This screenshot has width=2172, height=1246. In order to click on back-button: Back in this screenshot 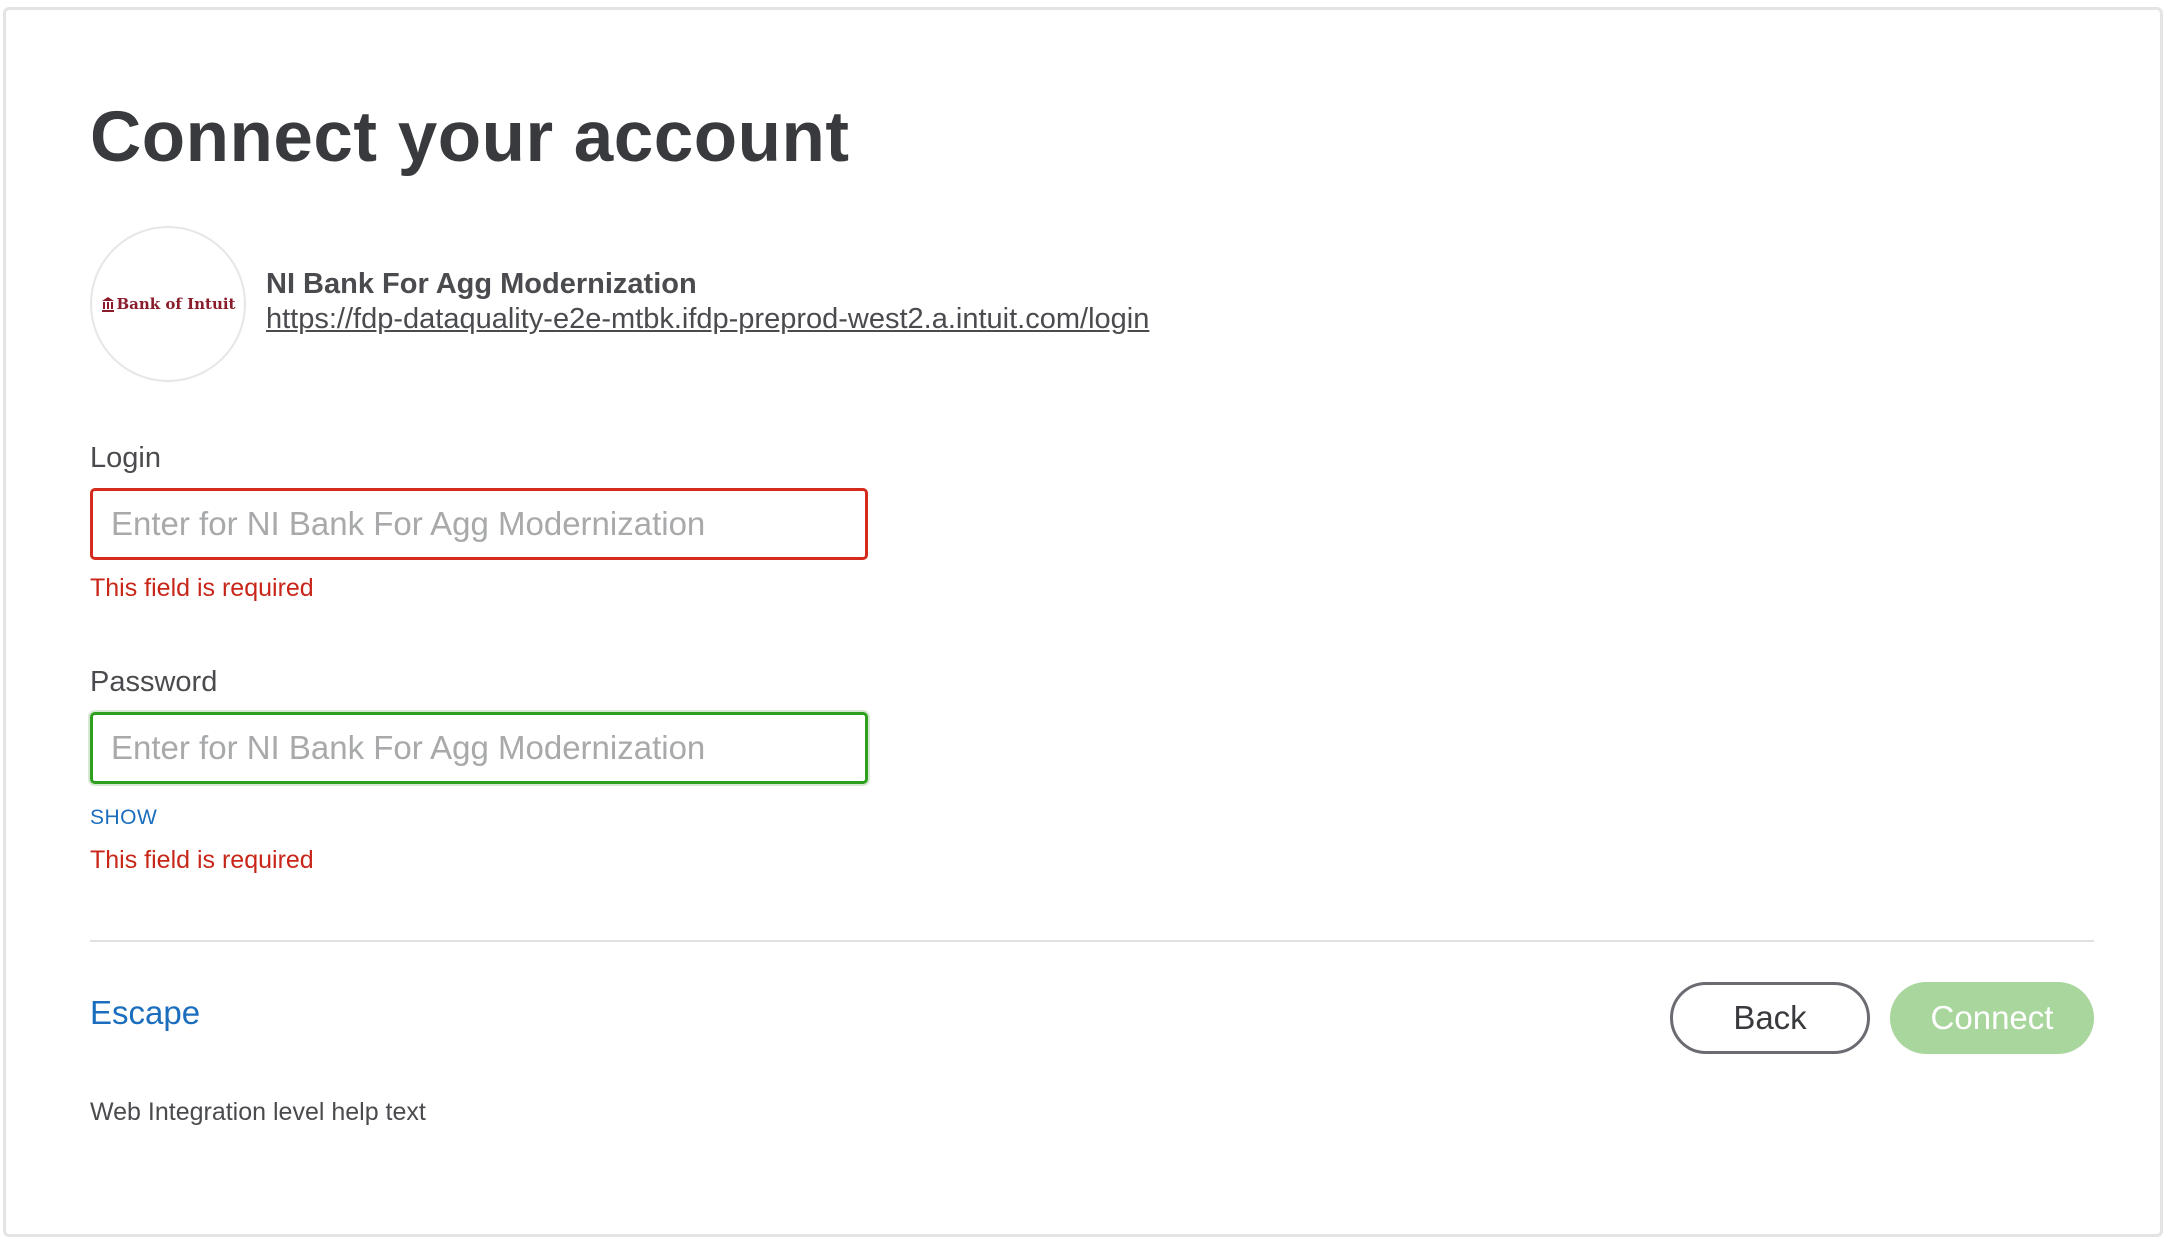, I will do `click(1770, 1018)`.